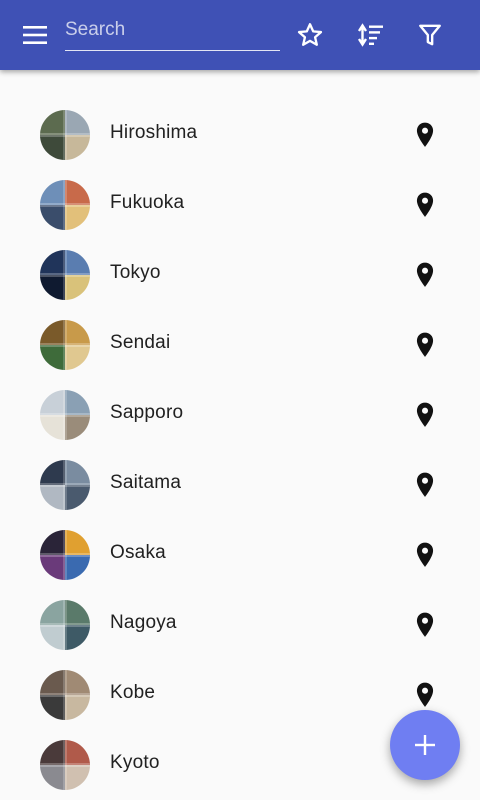 This screenshot has height=800, width=480. Describe the element at coordinates (135, 762) in the screenshot. I see `city-name: Kyoto` at that location.